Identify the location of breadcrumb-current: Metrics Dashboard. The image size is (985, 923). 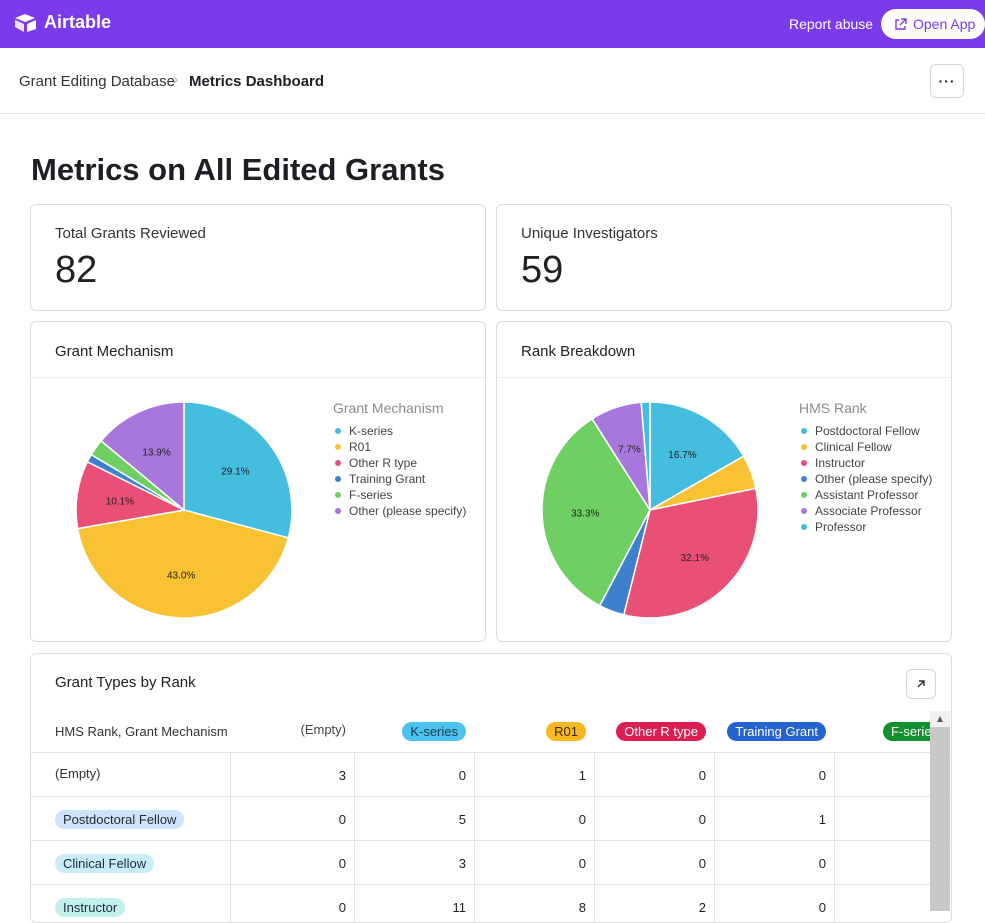
(257, 81).